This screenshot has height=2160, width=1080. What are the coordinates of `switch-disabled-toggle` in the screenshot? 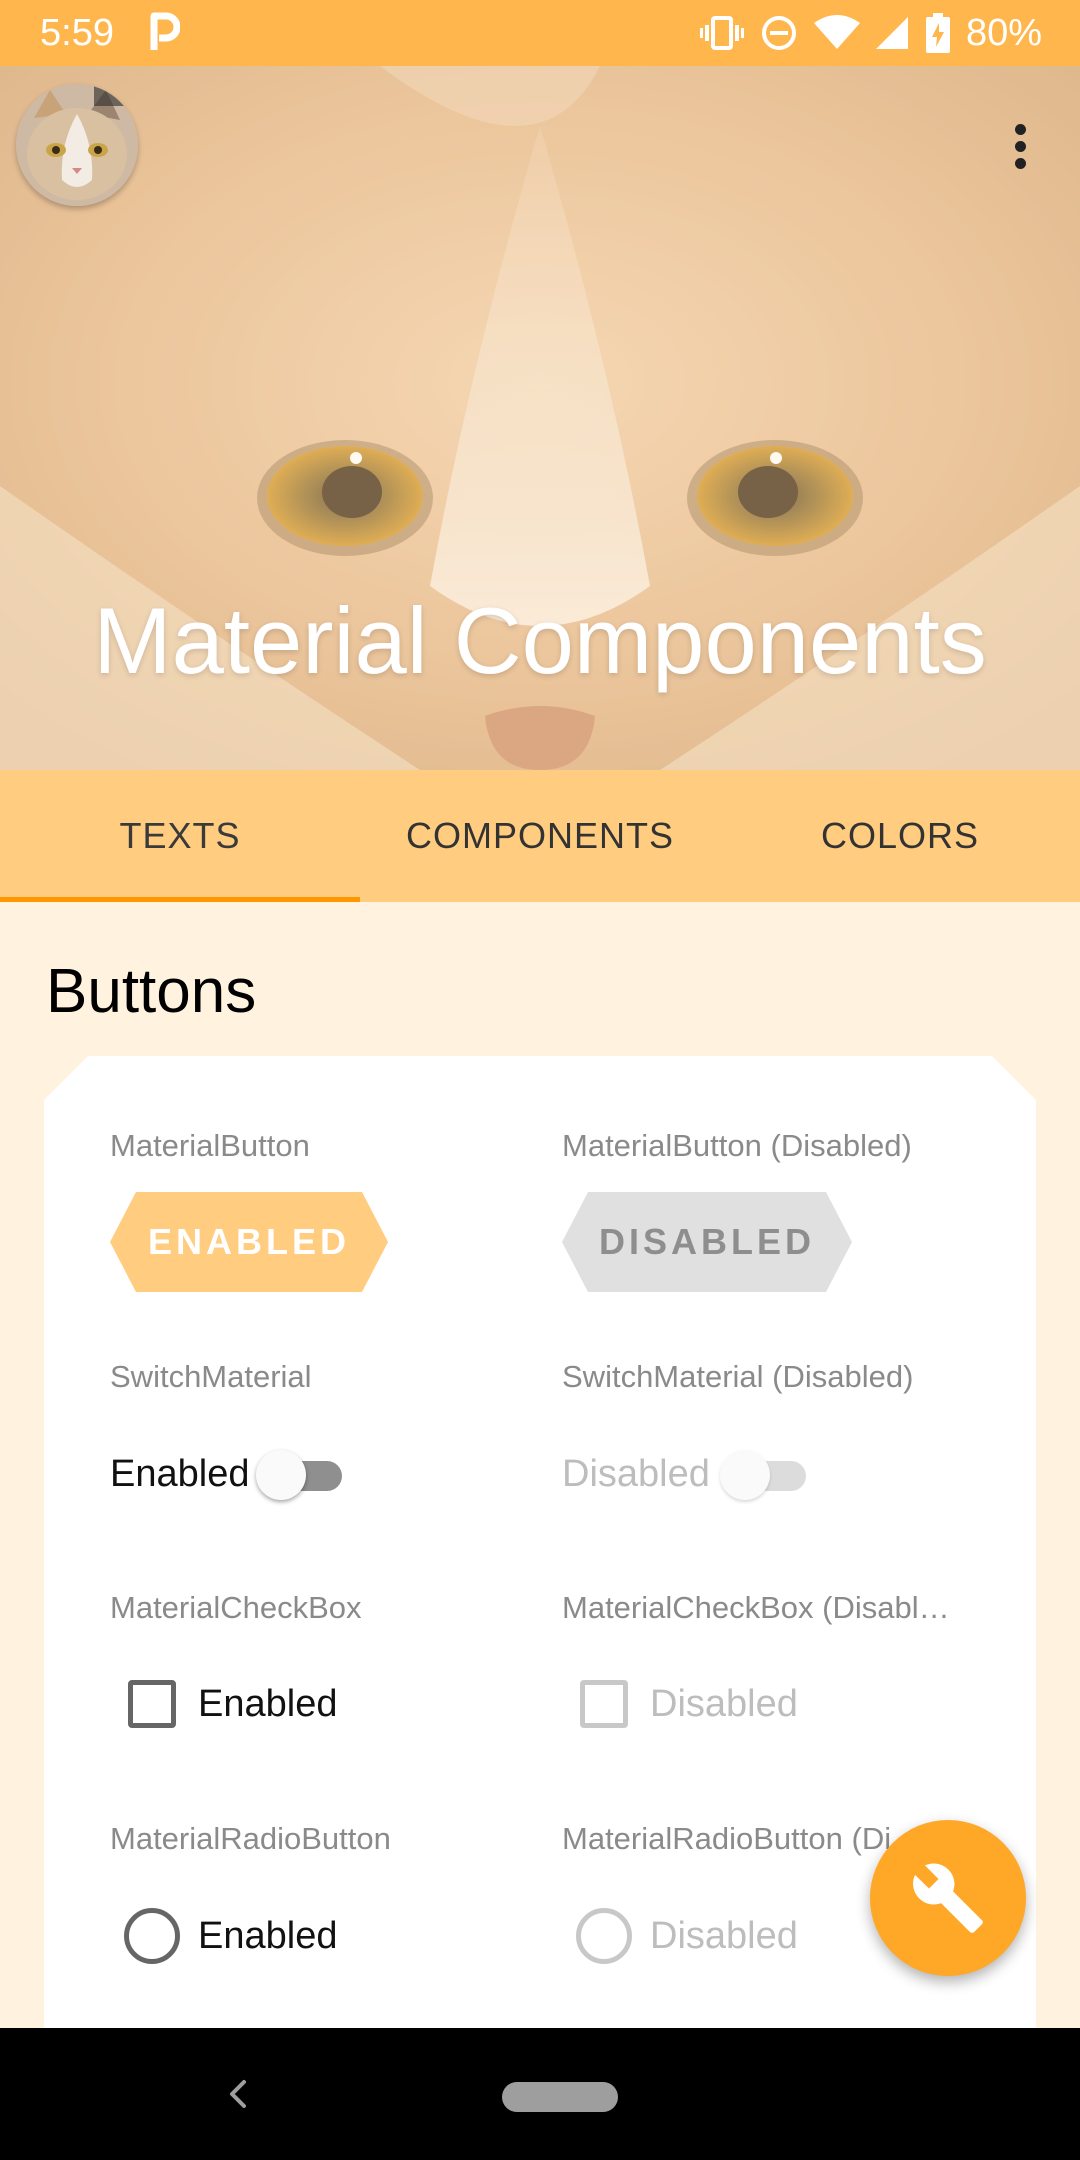 It's located at (765, 1474).